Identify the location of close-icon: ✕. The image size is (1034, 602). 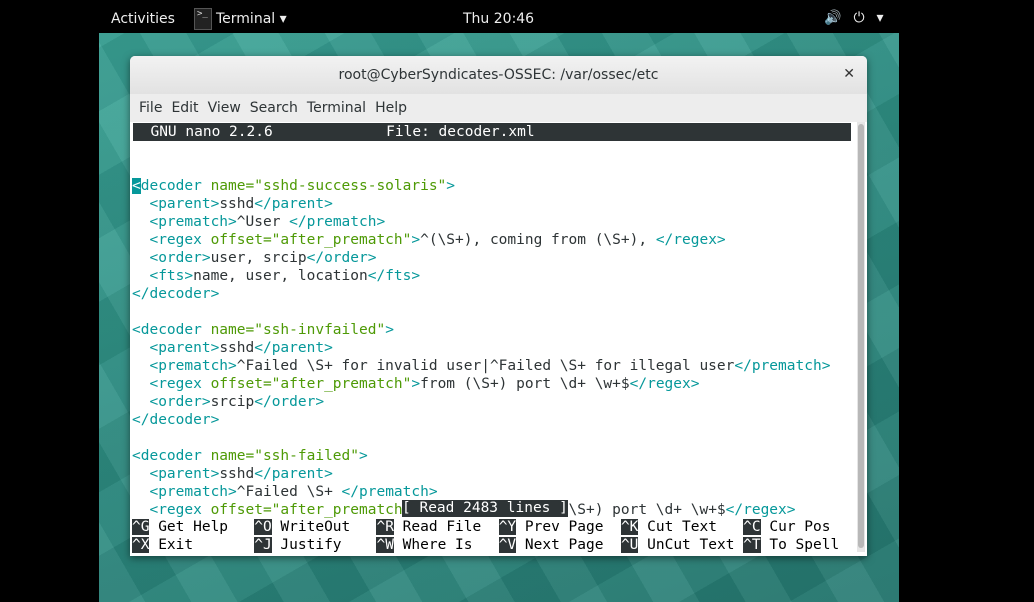
(849, 74).